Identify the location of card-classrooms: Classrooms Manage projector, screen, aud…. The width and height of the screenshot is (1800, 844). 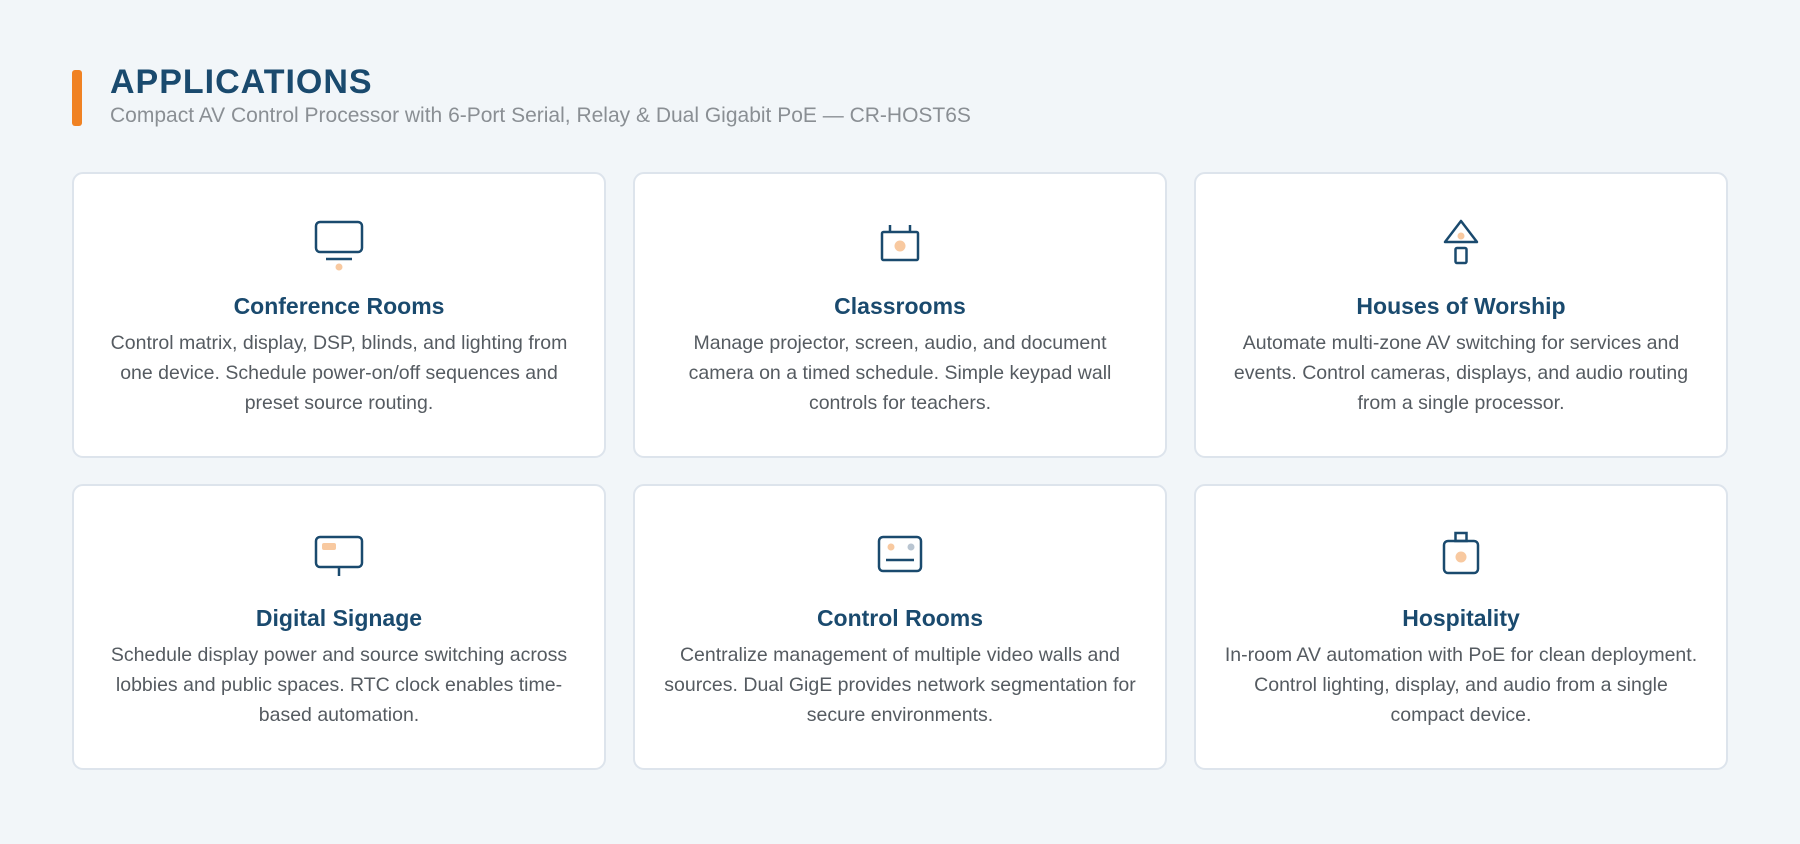
(900, 315).